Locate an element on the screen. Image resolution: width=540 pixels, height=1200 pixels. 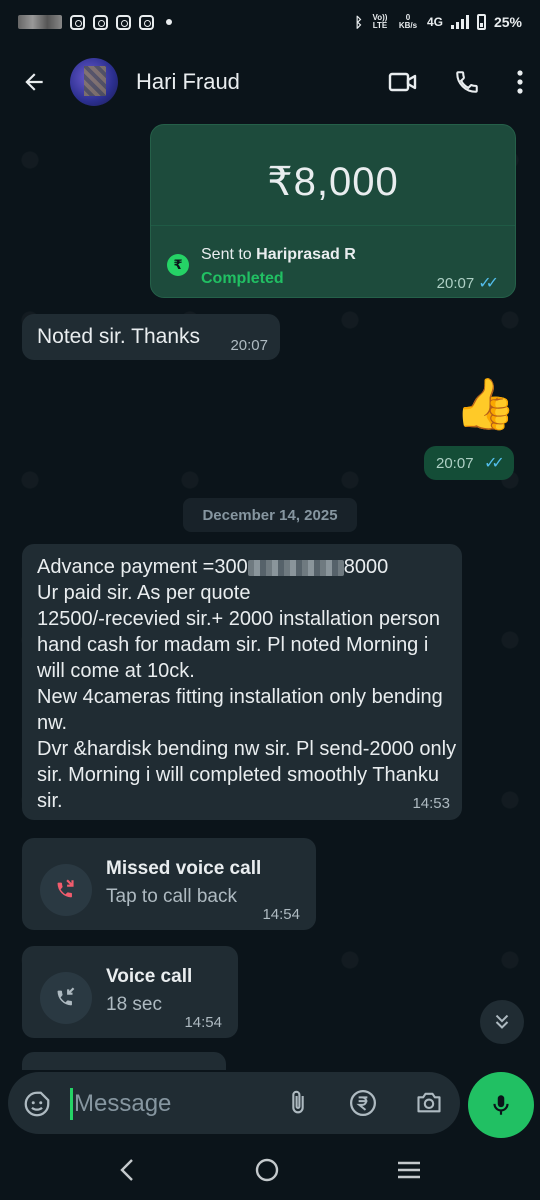
incoming-call-icon is located at coordinates (66, 998).